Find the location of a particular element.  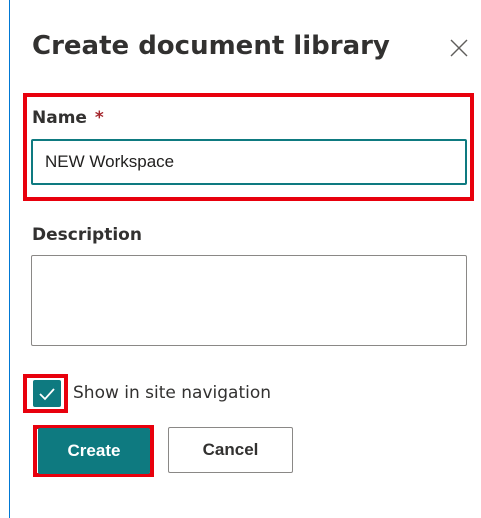

show-in-navigation-label: Show in site navigation is located at coordinates (172, 393).